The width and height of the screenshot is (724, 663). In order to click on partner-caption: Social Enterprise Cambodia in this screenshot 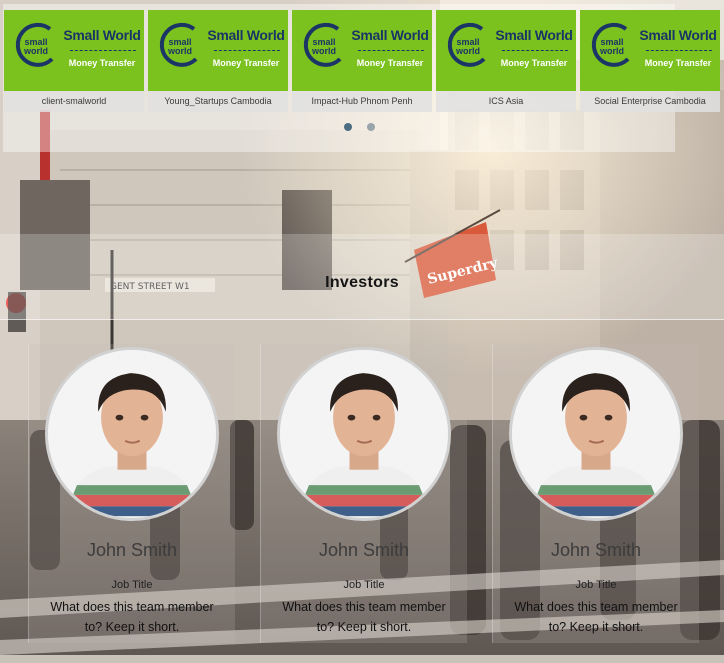, I will do `click(650, 101)`.